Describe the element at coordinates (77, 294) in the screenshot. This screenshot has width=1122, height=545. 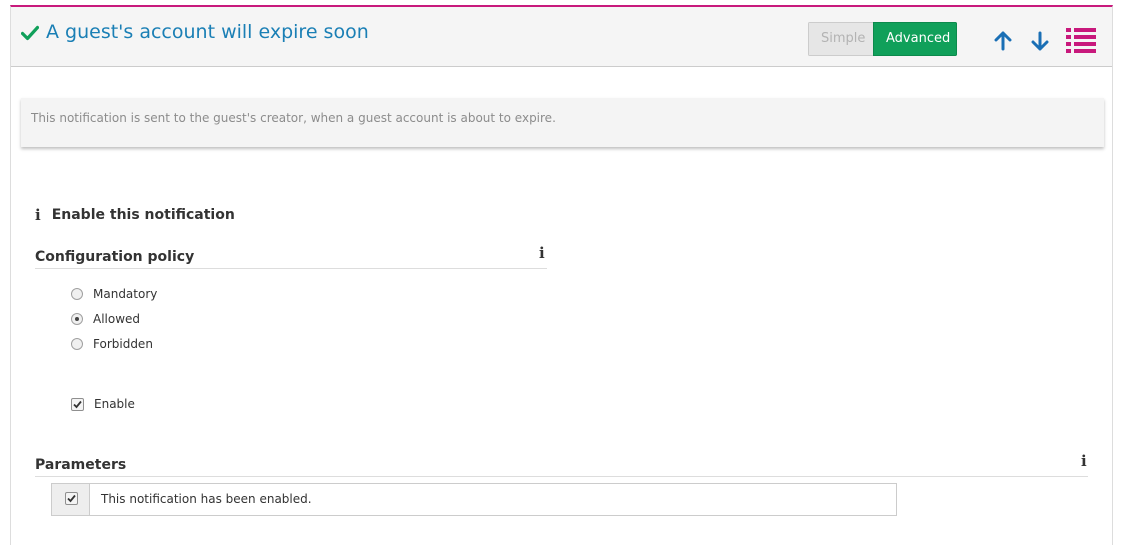
I see `radio-mandatory` at that location.